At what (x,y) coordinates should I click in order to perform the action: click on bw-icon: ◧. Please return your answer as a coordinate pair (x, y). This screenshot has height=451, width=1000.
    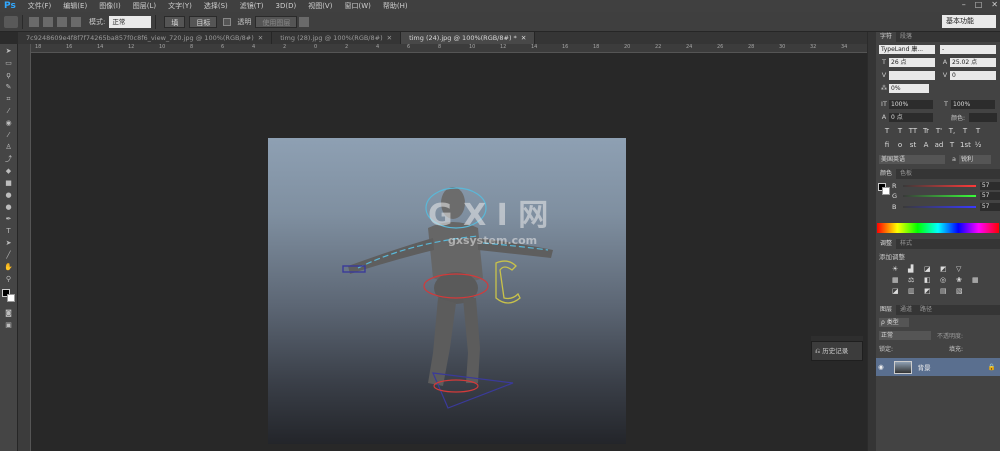
    Looking at the image, I should click on (930, 280).